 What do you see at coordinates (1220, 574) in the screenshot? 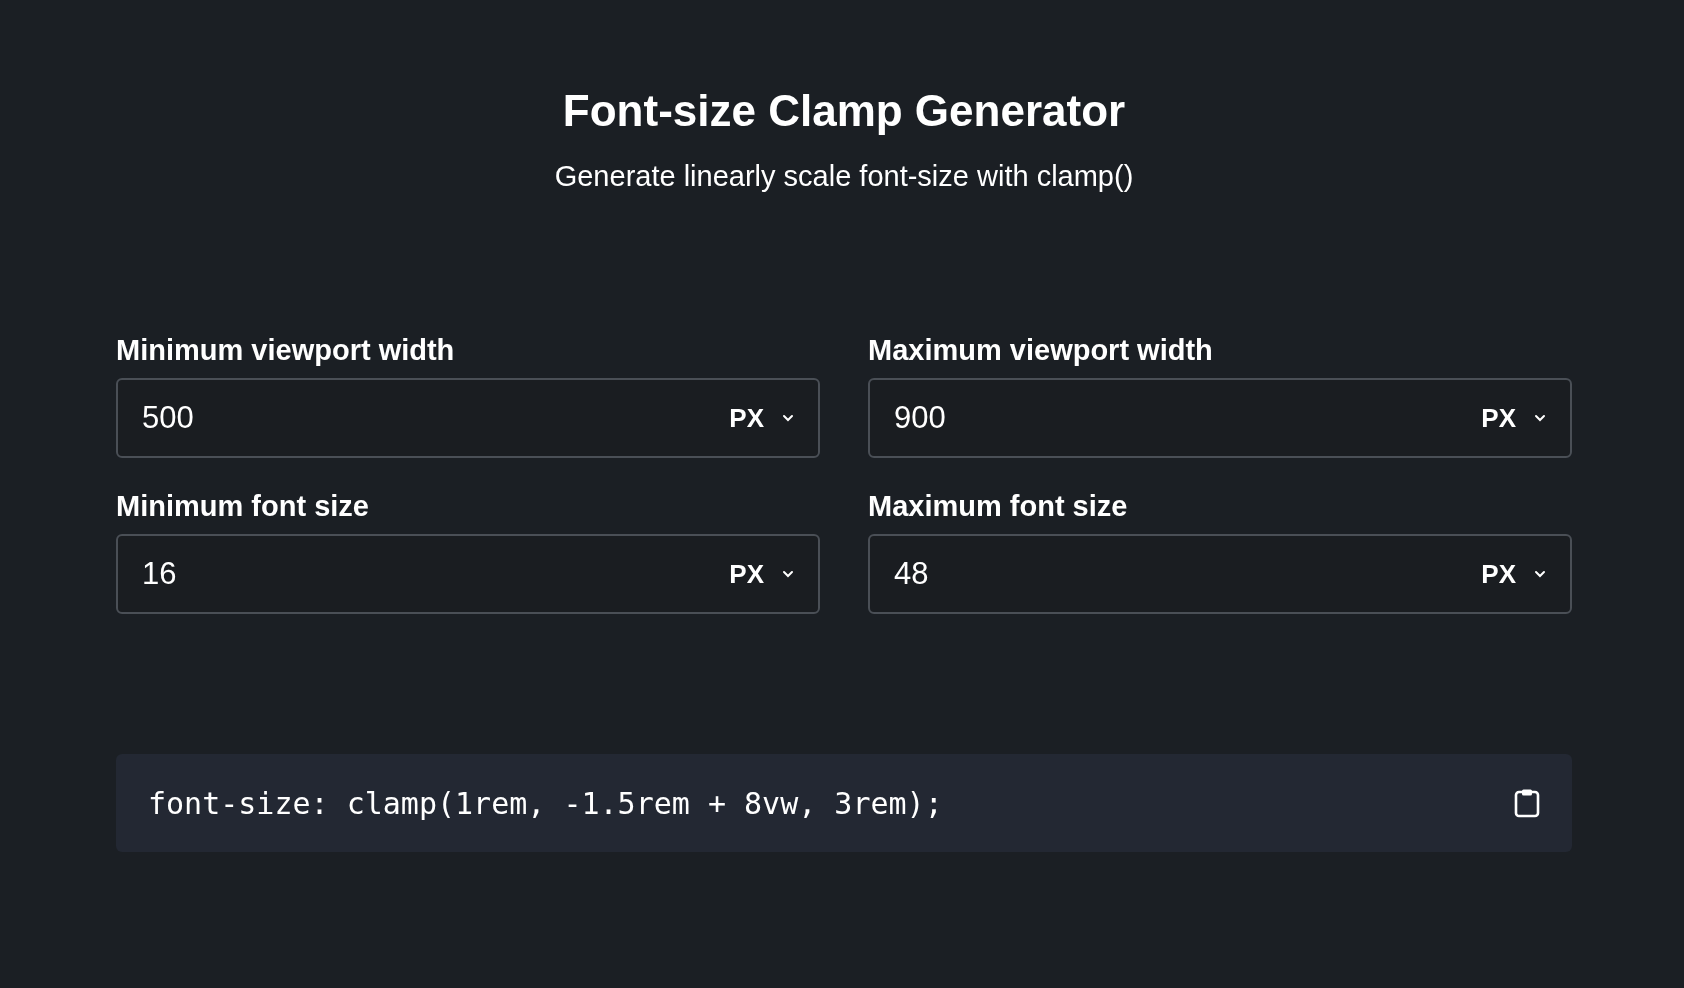
I see `number-input: 48 PX` at bounding box center [1220, 574].